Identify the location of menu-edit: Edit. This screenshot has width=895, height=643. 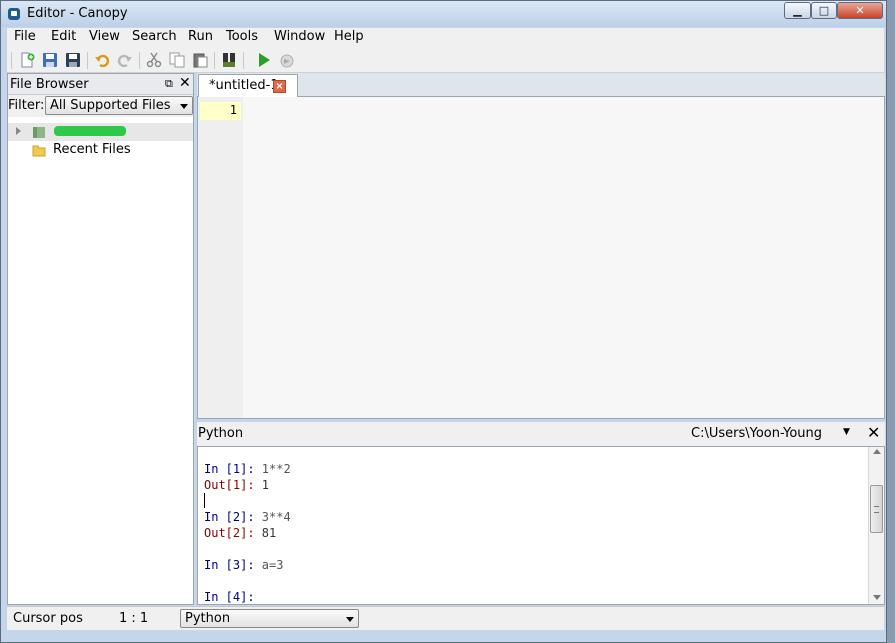
(63, 36).